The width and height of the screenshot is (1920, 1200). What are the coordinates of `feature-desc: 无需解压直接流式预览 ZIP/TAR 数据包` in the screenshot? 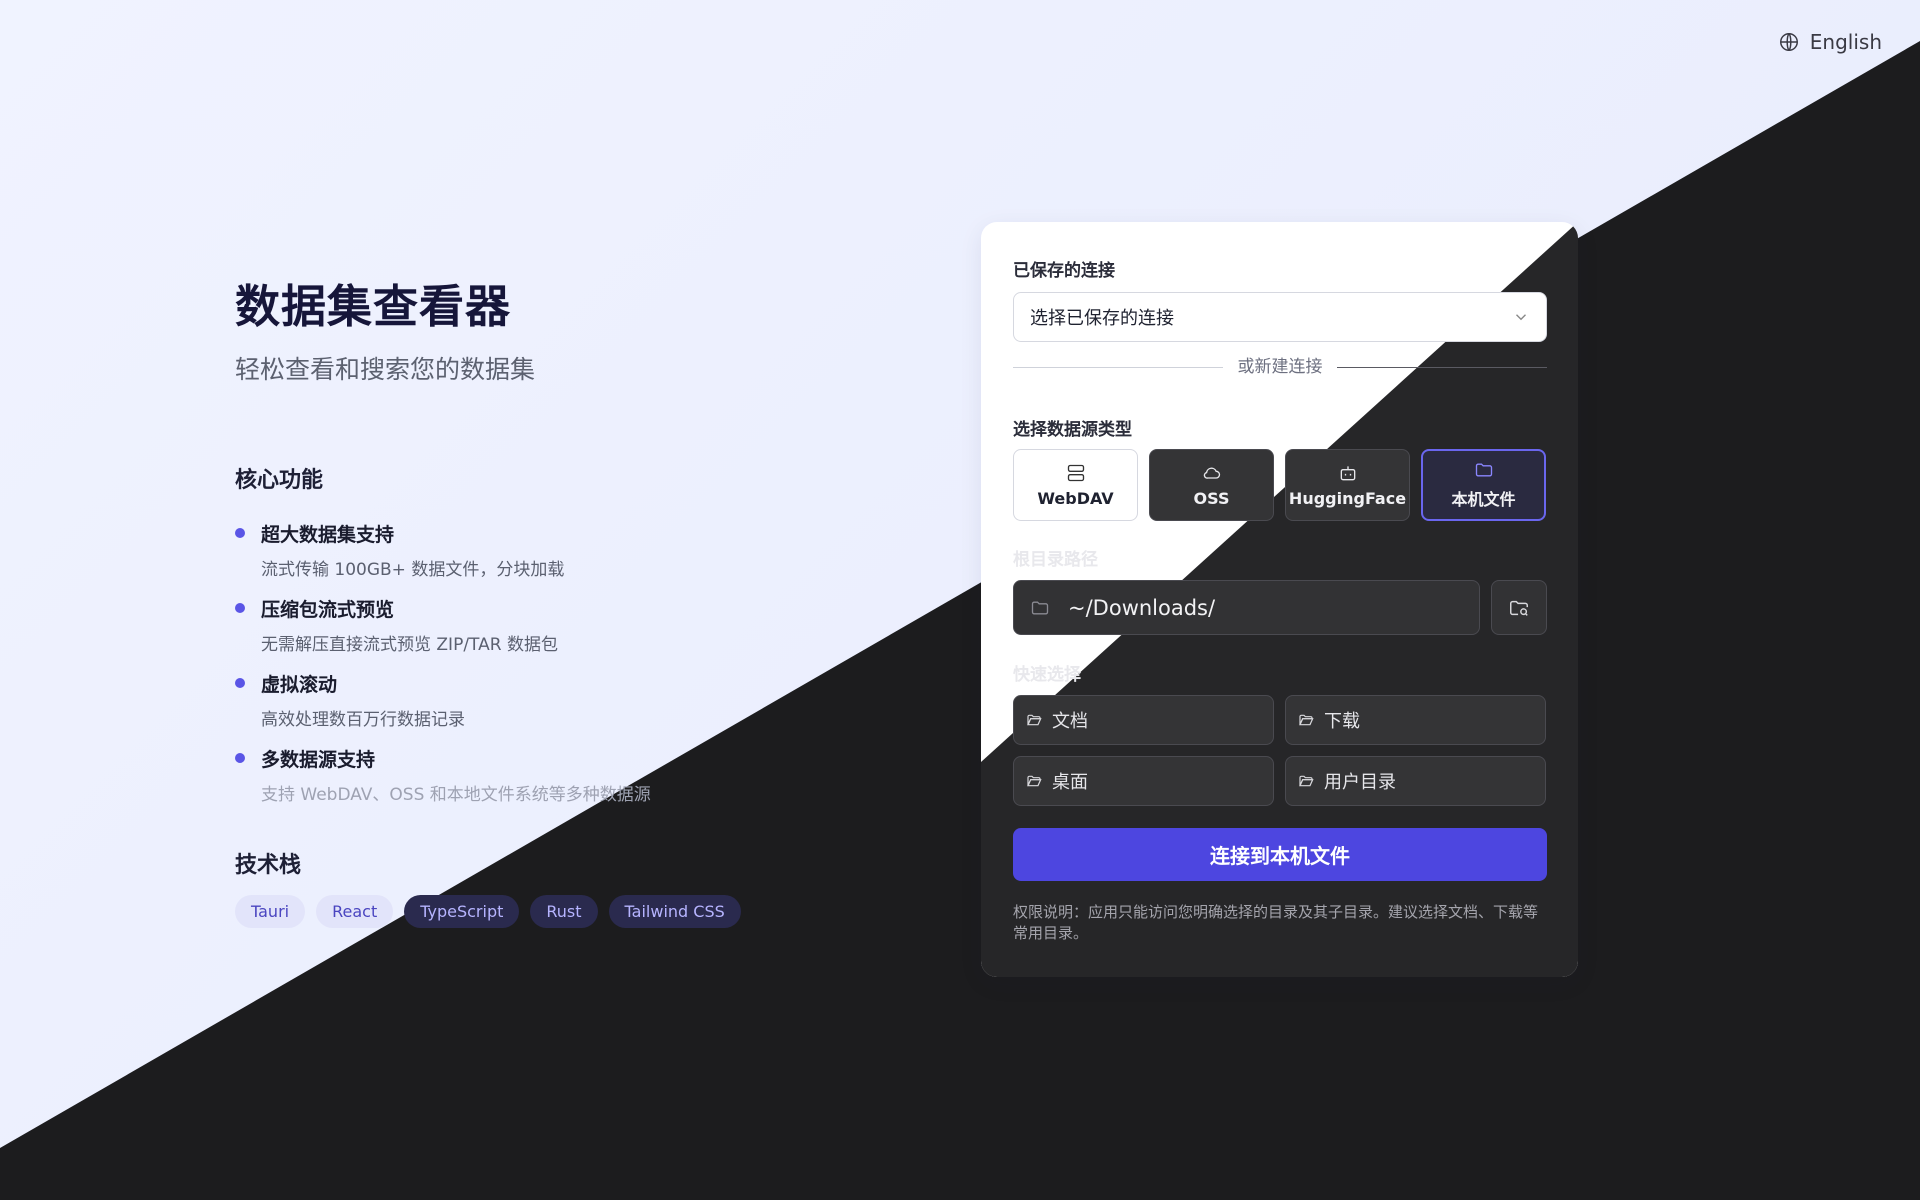 It's located at (409, 645).